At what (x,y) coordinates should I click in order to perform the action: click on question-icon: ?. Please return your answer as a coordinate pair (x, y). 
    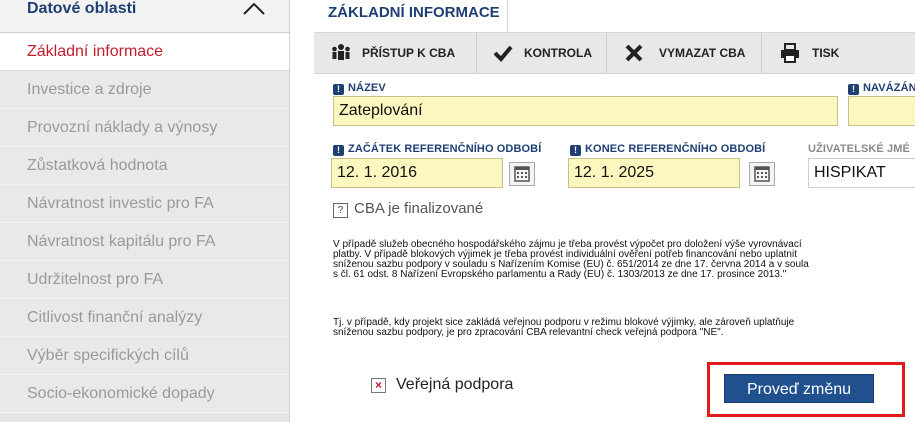
    Looking at the image, I should click on (340, 210).